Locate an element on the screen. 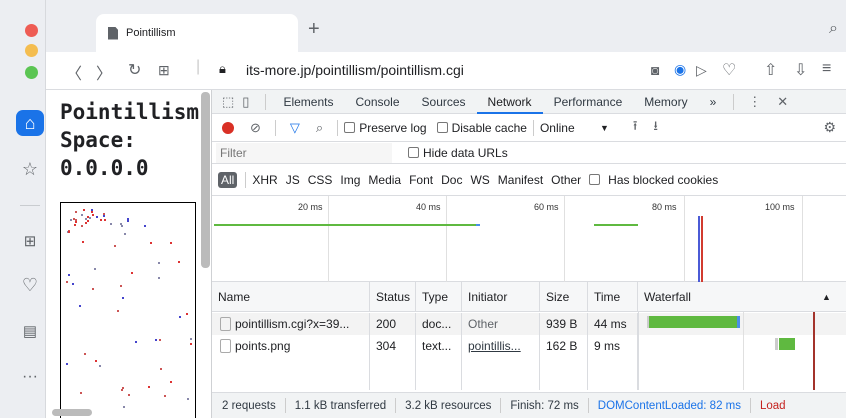  type-doc: Doc is located at coordinates (451, 180).